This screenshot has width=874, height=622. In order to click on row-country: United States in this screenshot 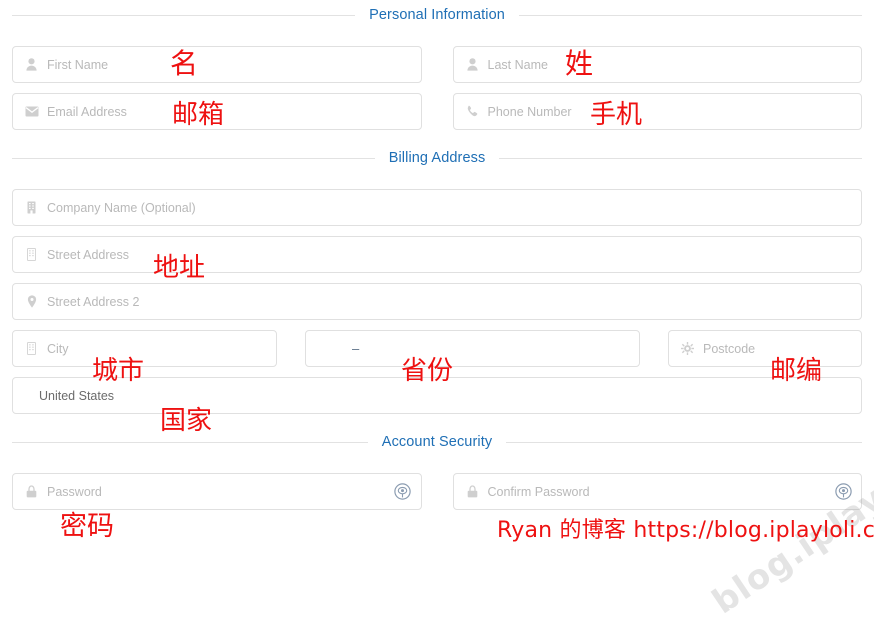, I will do `click(437, 395)`.